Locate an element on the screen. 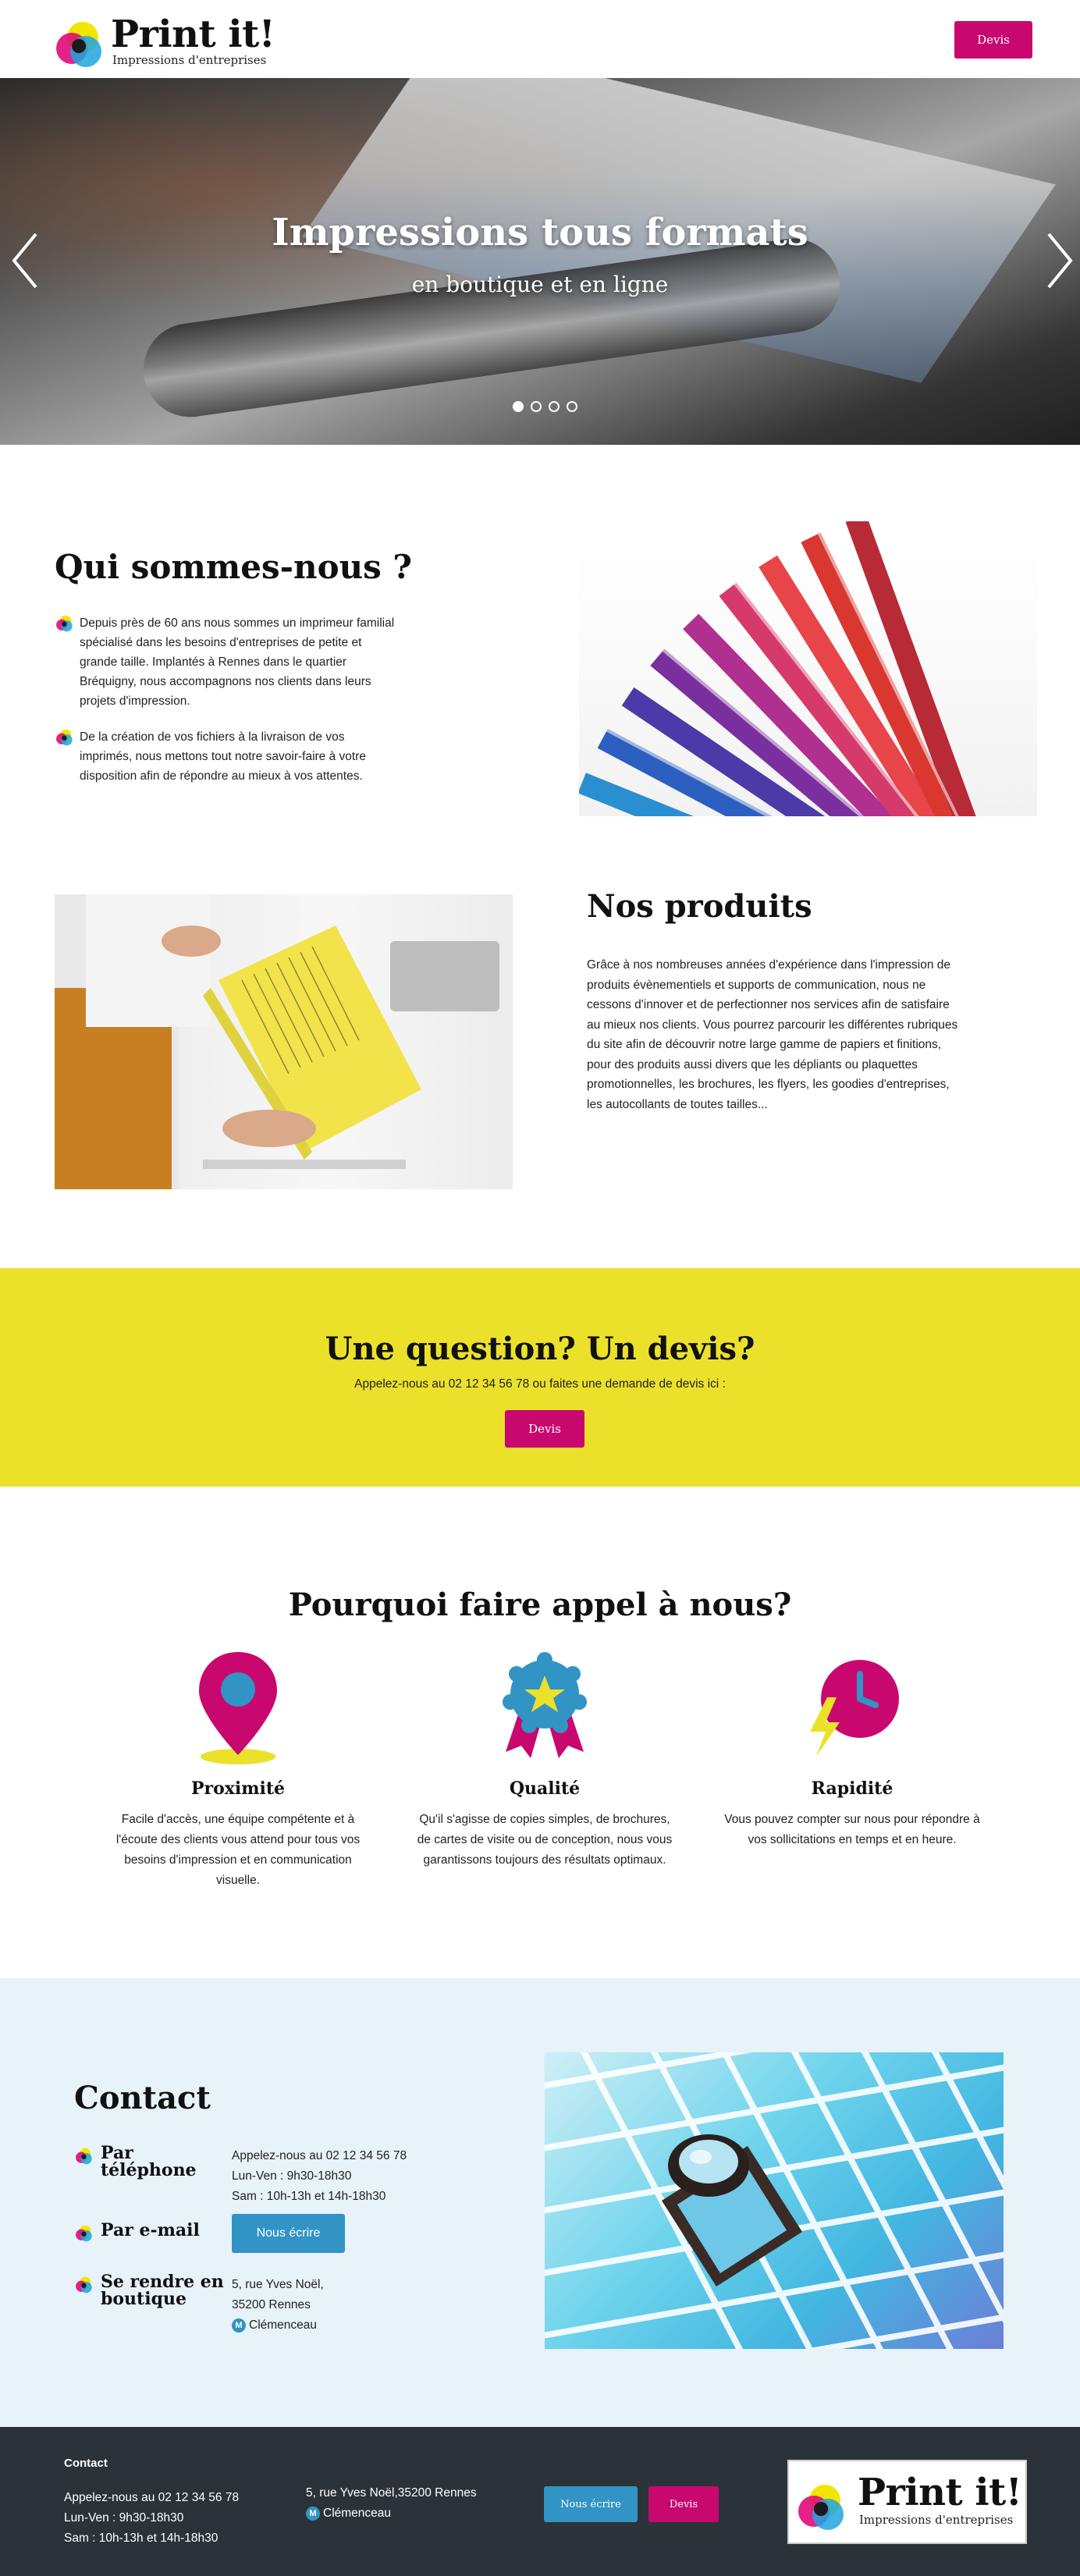 The image size is (1080, 2576). slider-dots is located at coordinates (545, 407).